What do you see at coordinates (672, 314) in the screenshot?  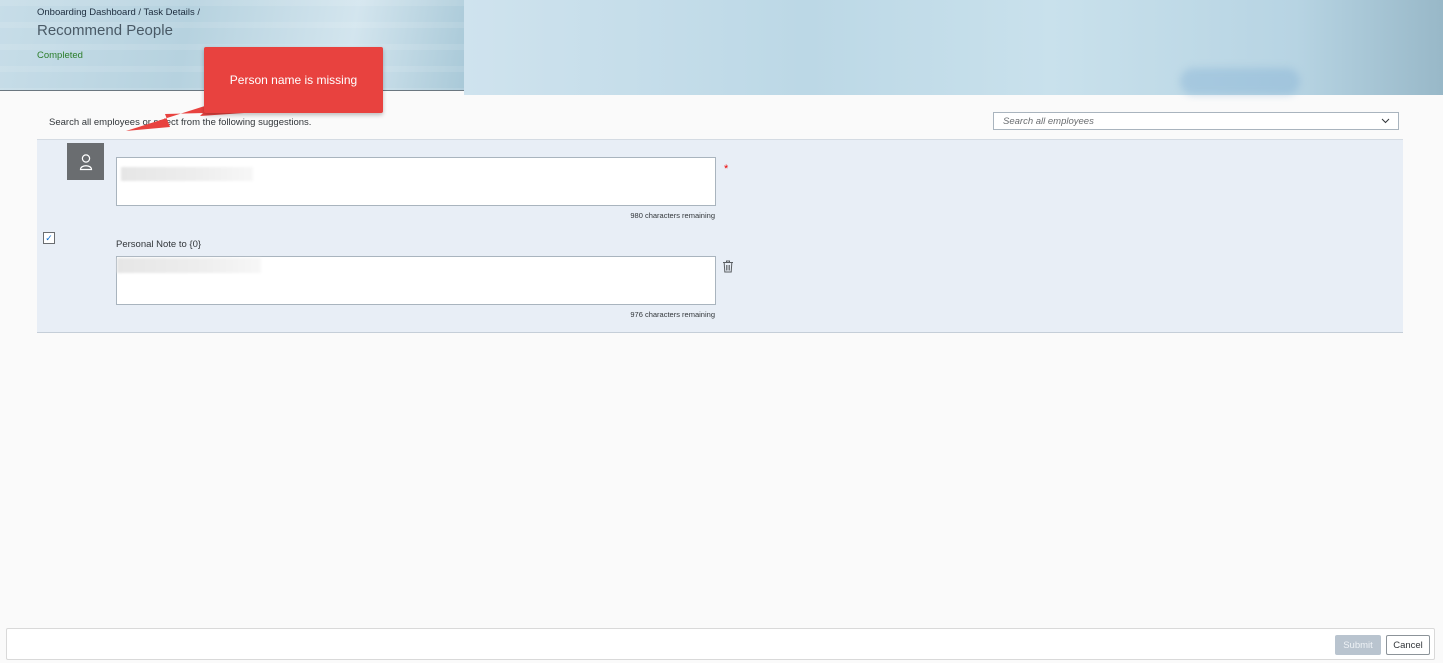 I see `note-character-counter: 976 characters remaining` at bounding box center [672, 314].